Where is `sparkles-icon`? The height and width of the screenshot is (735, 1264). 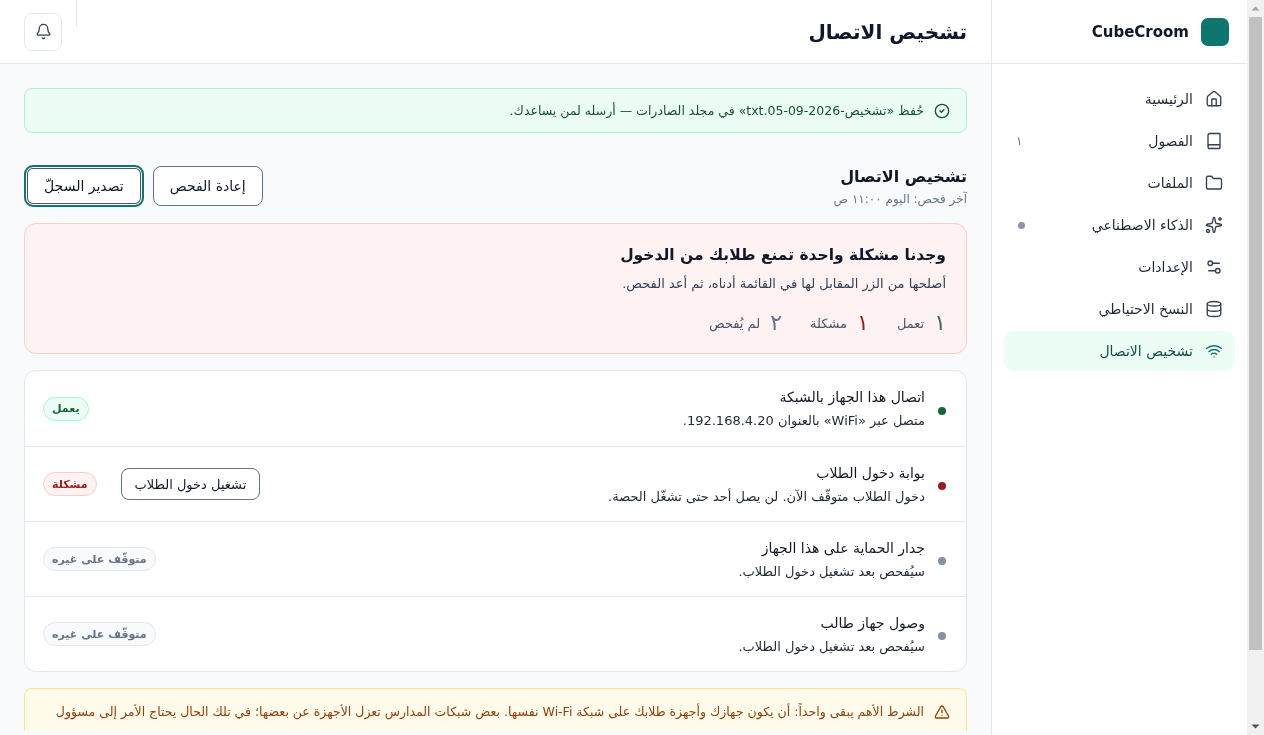
sparkles-icon is located at coordinates (1214, 225).